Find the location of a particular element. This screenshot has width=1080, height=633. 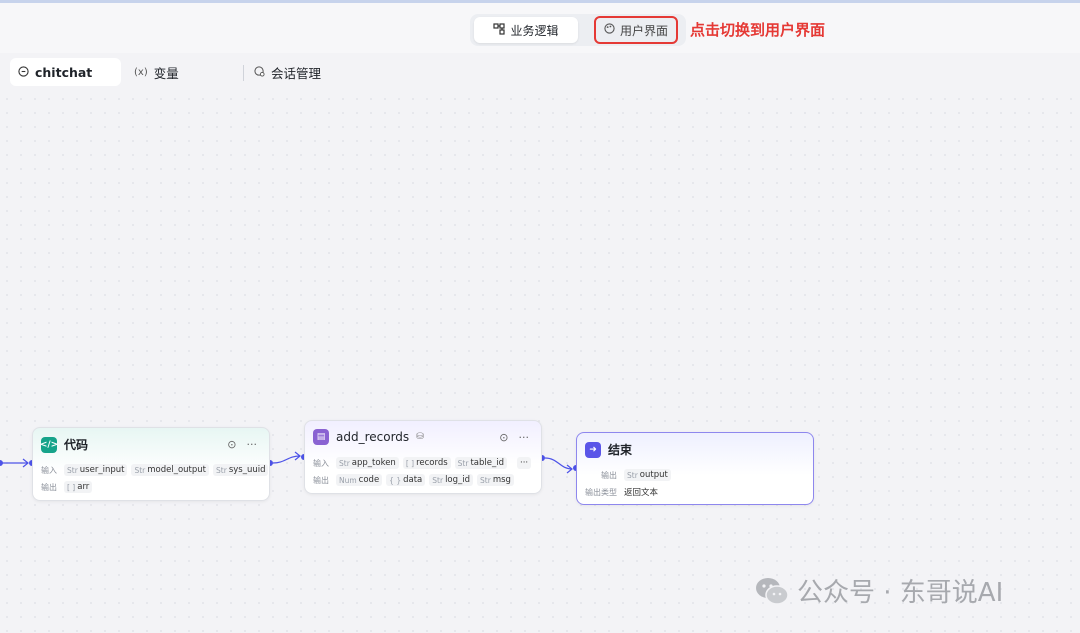

param-chip: { } data is located at coordinates (406, 480).